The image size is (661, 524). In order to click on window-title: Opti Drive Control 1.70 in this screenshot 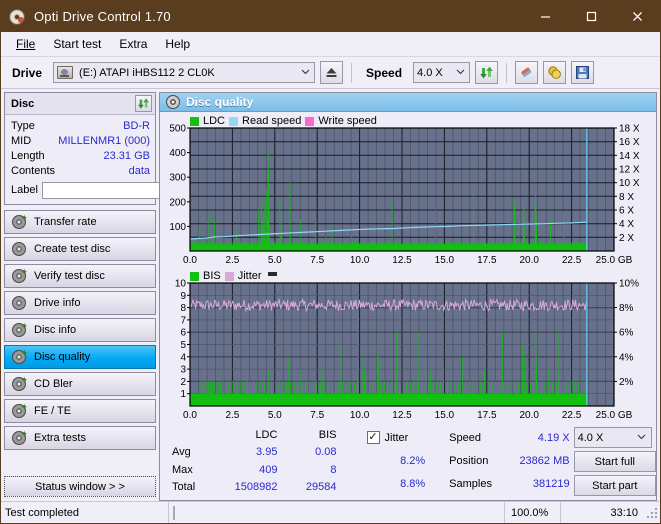, I will do `click(102, 16)`.